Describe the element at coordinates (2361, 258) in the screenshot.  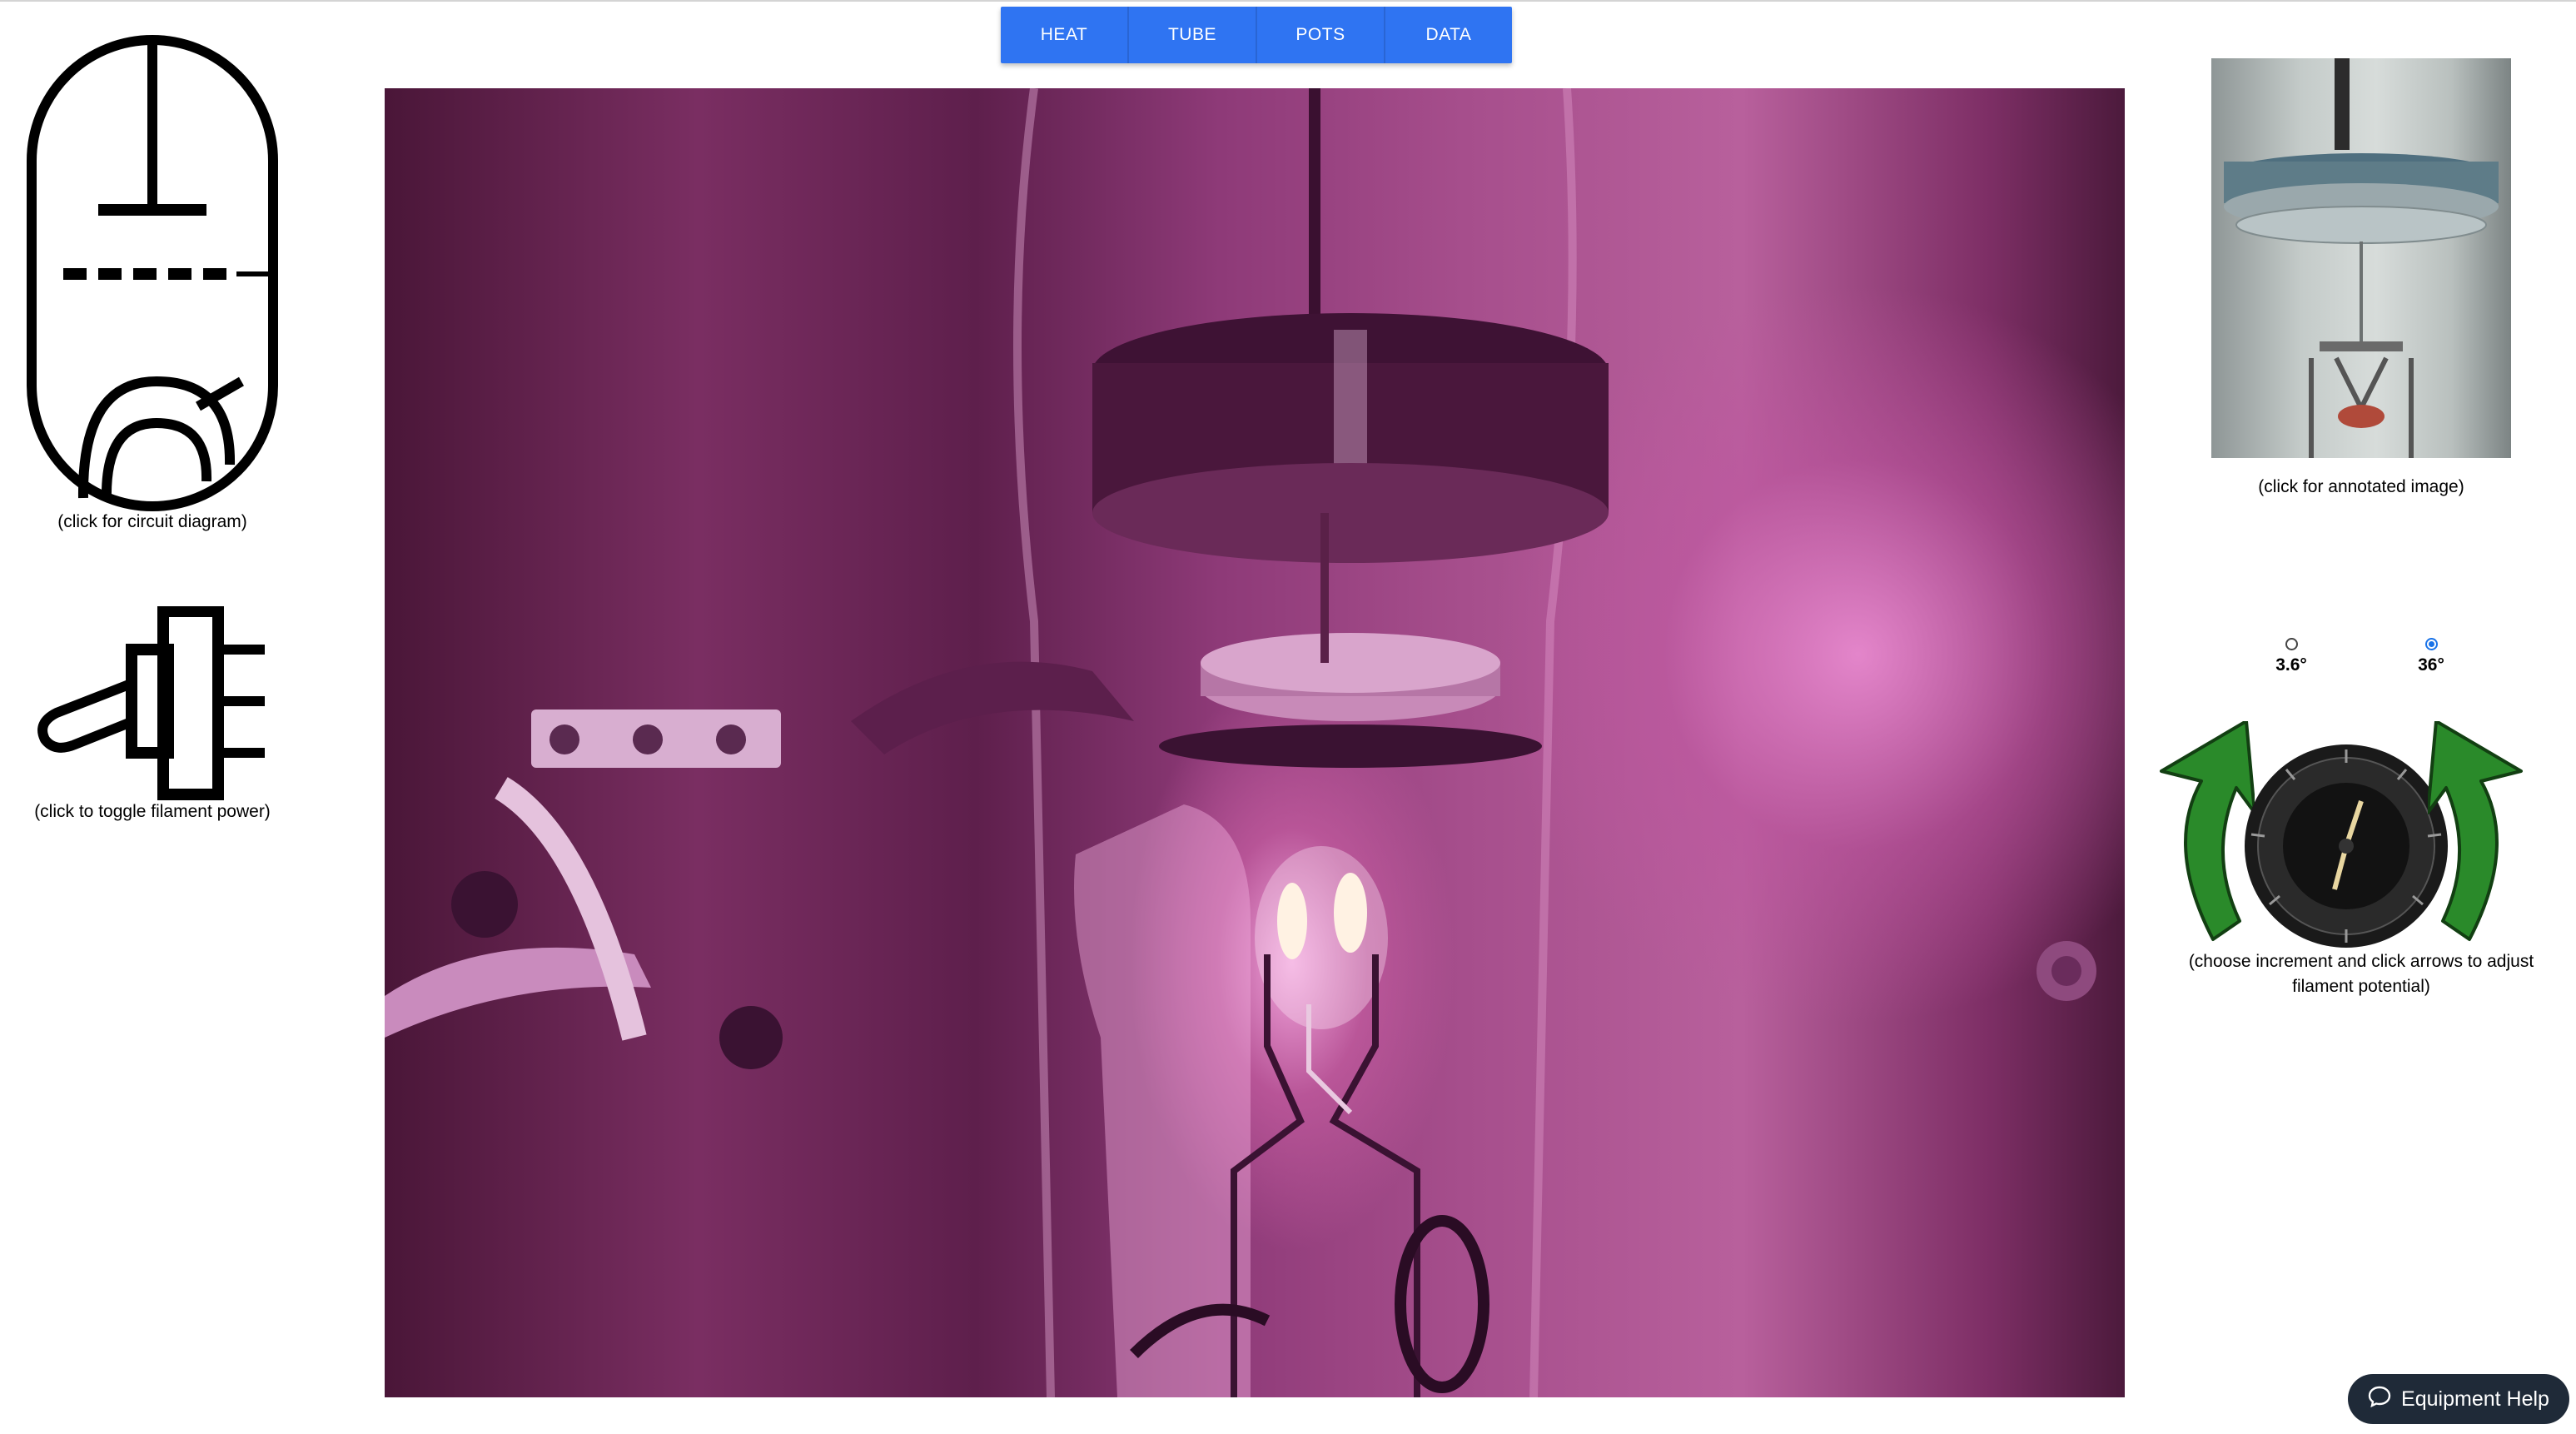
I see `annotated-image-thumbnail` at that location.